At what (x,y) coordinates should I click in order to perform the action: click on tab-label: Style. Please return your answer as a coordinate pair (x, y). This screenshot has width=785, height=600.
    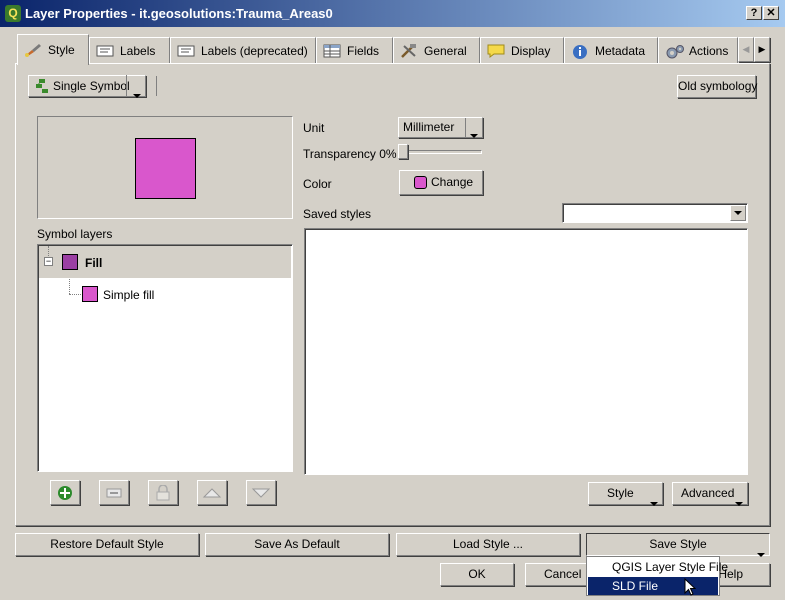
    Looking at the image, I should click on (61, 50).